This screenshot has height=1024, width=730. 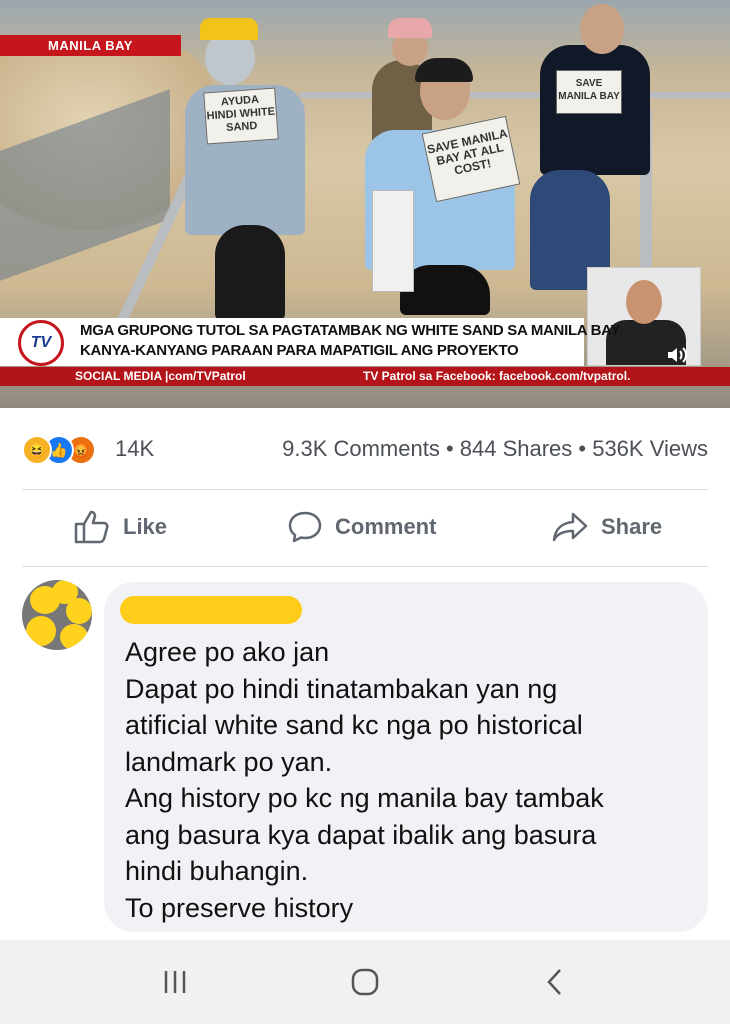 I want to click on tote-bag, so click(x=393, y=241).